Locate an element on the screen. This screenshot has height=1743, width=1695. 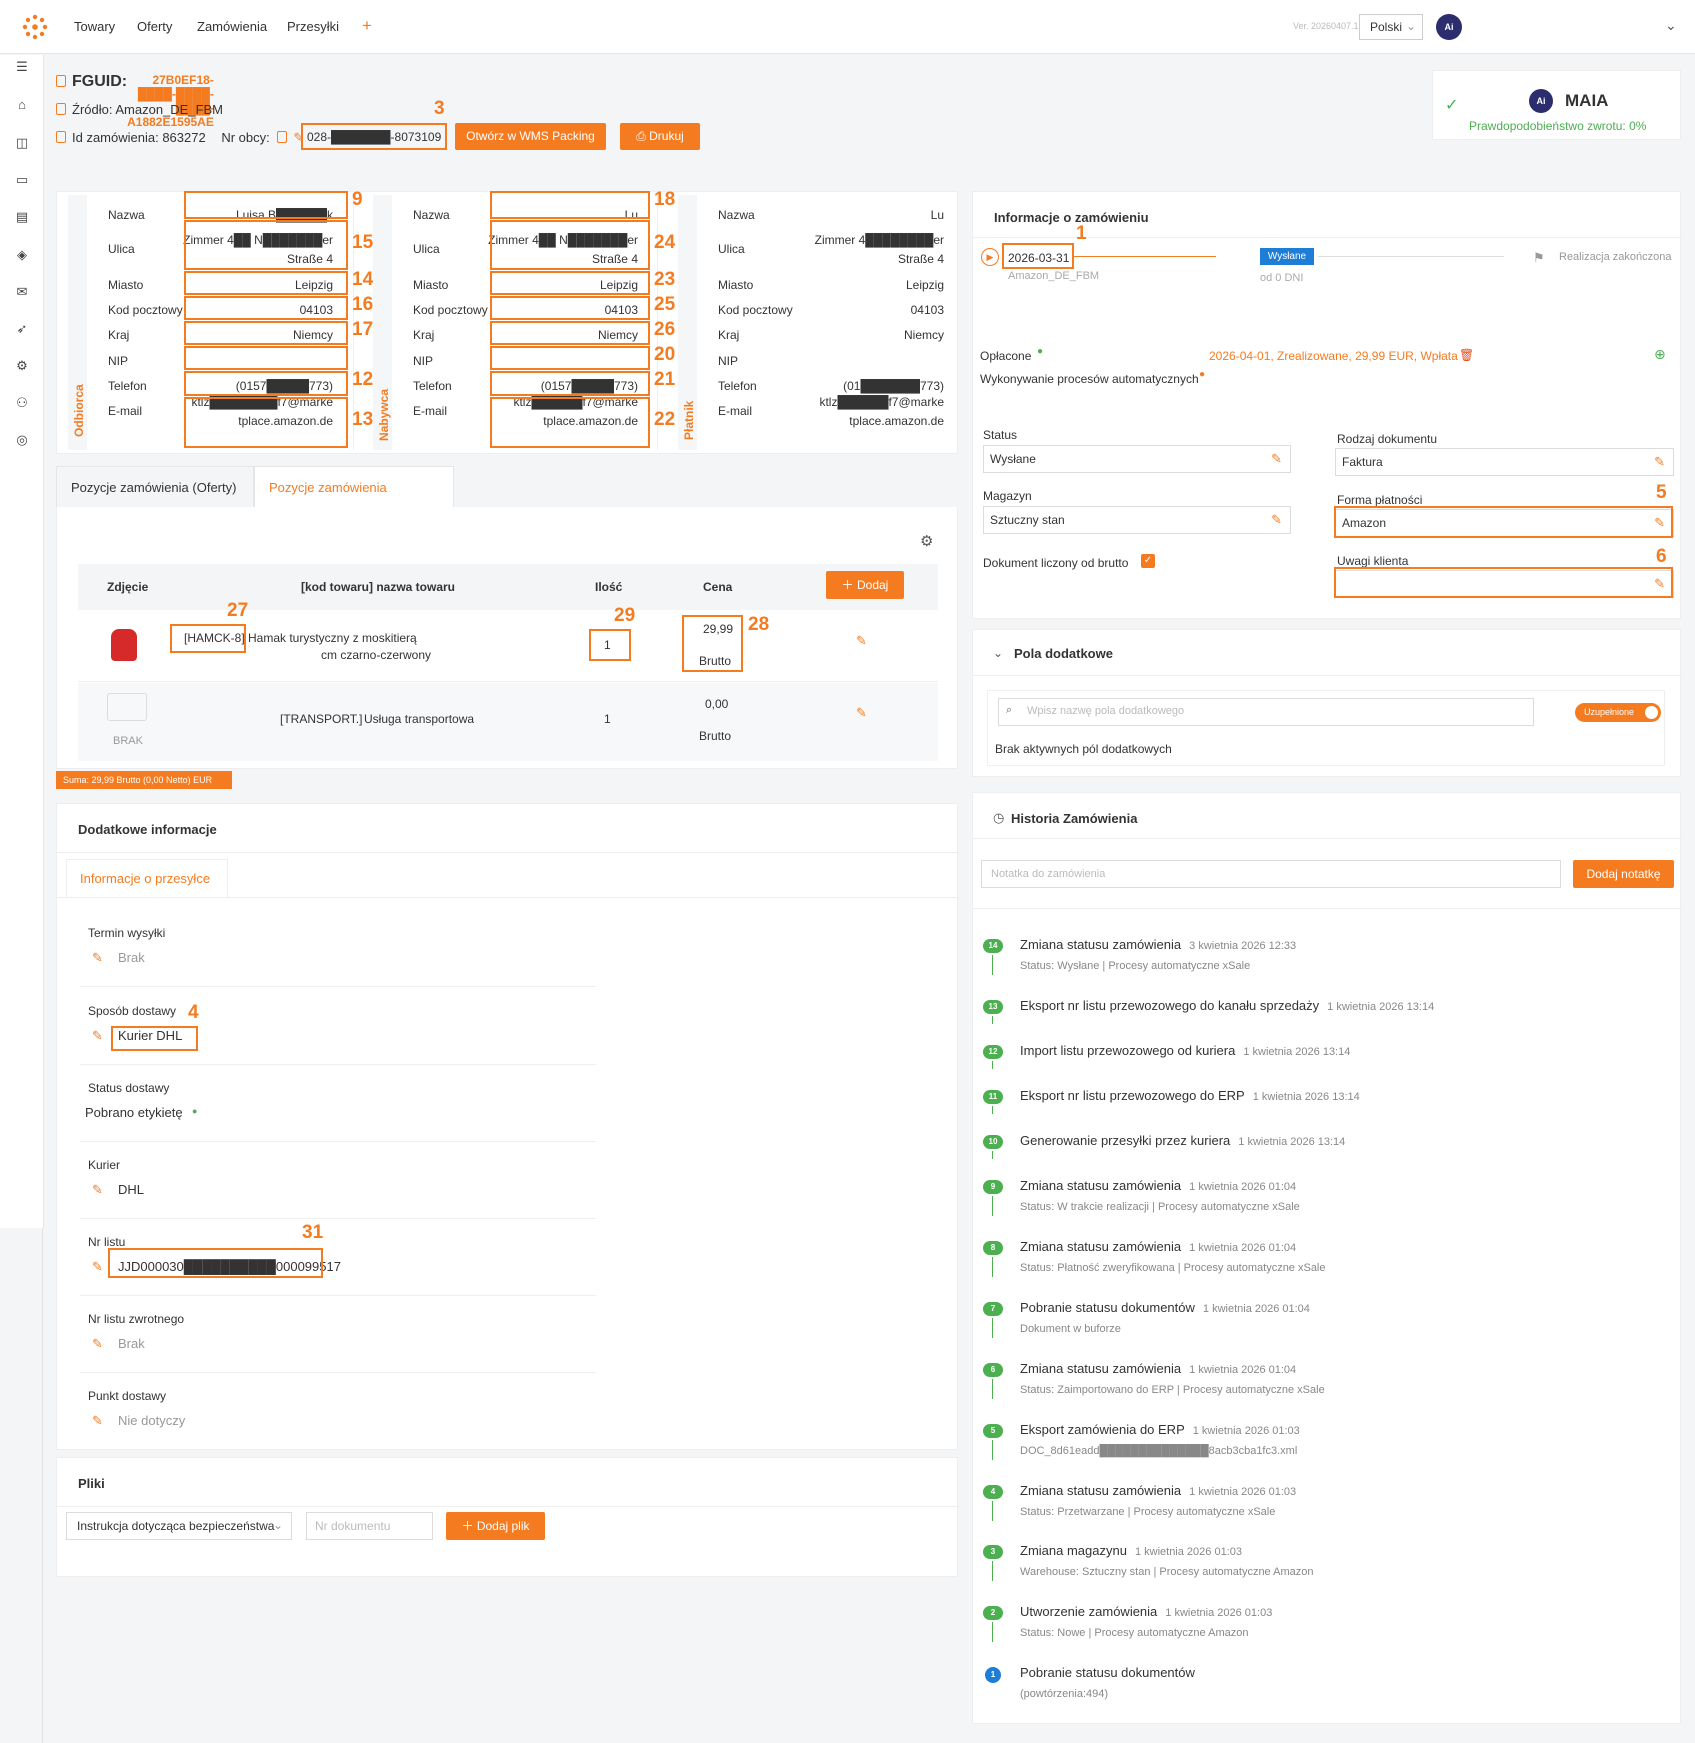
nav-przesylki: Przesyłki is located at coordinates (313, 26).